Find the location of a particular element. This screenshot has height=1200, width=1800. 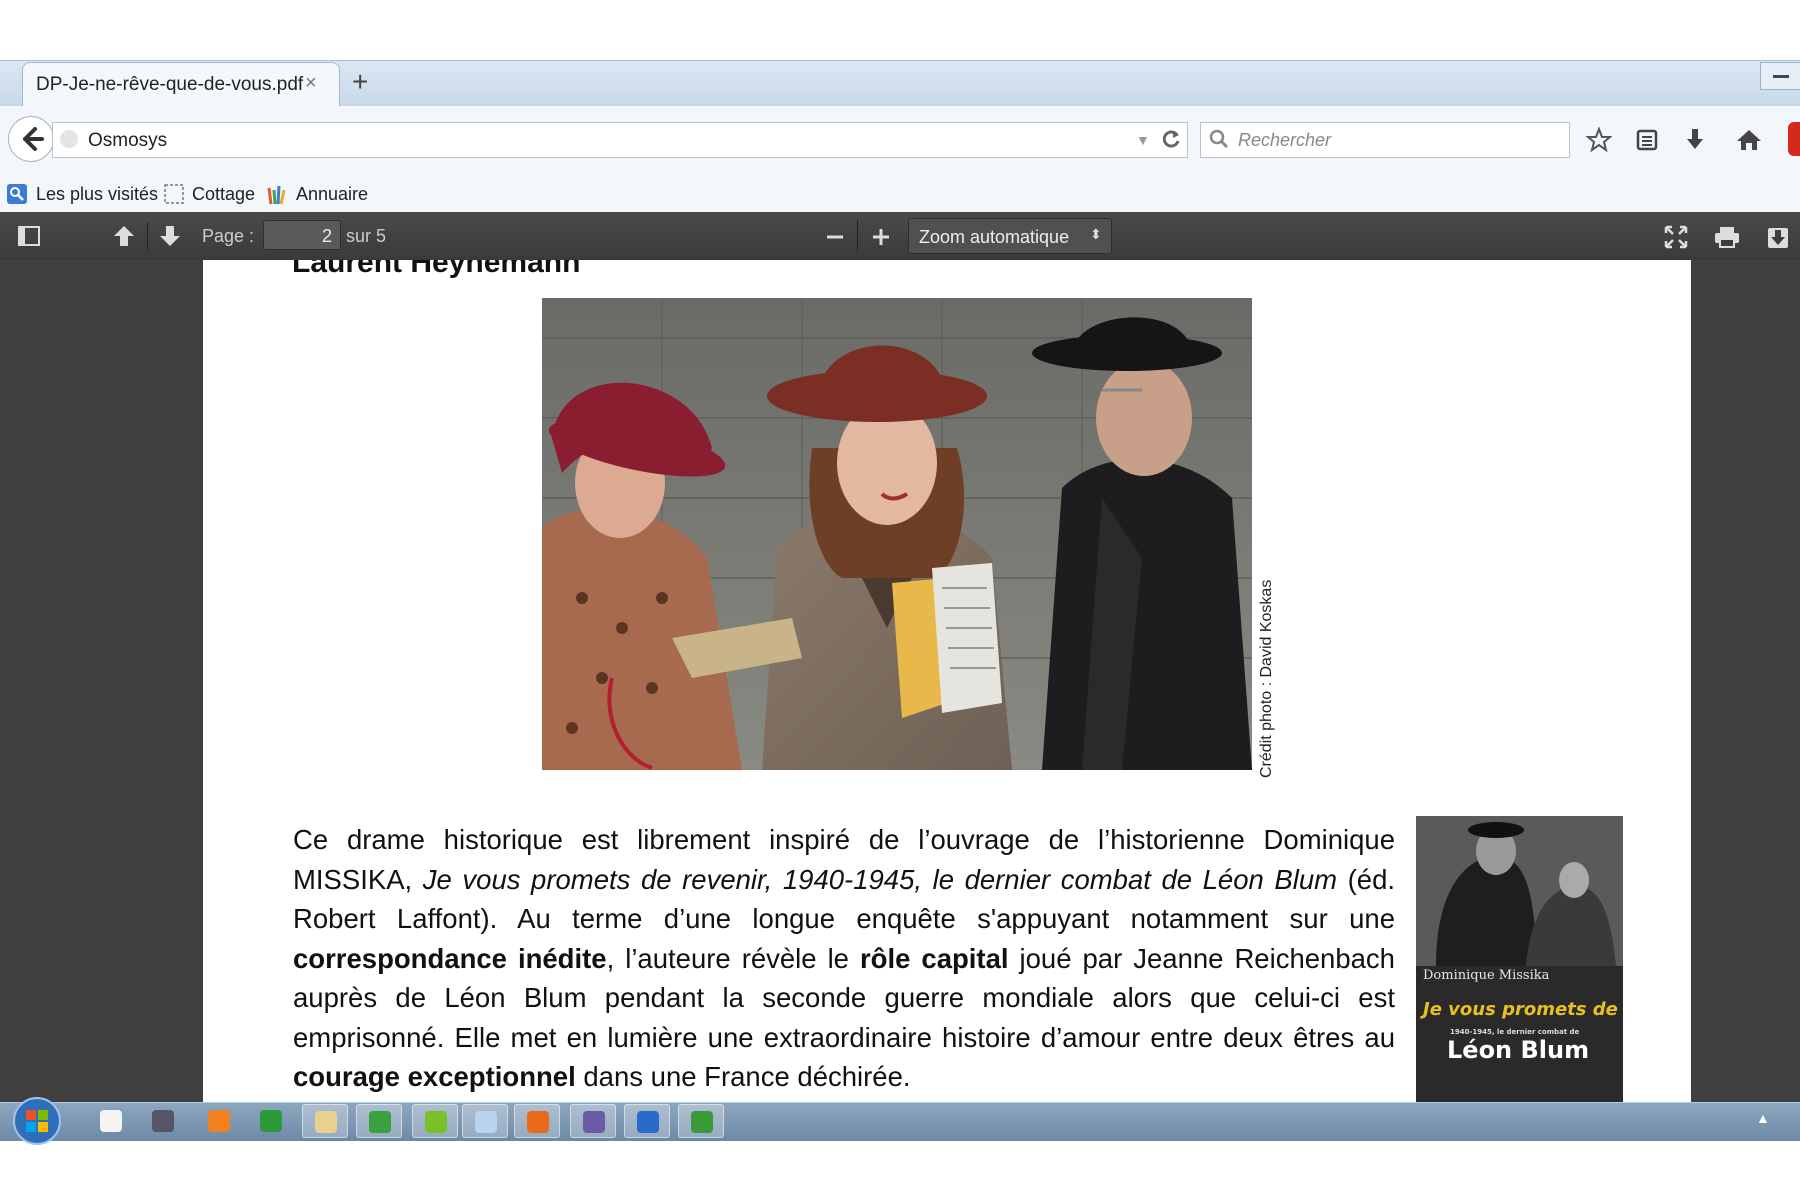

presentation-mode-icon is located at coordinates (1676, 237).